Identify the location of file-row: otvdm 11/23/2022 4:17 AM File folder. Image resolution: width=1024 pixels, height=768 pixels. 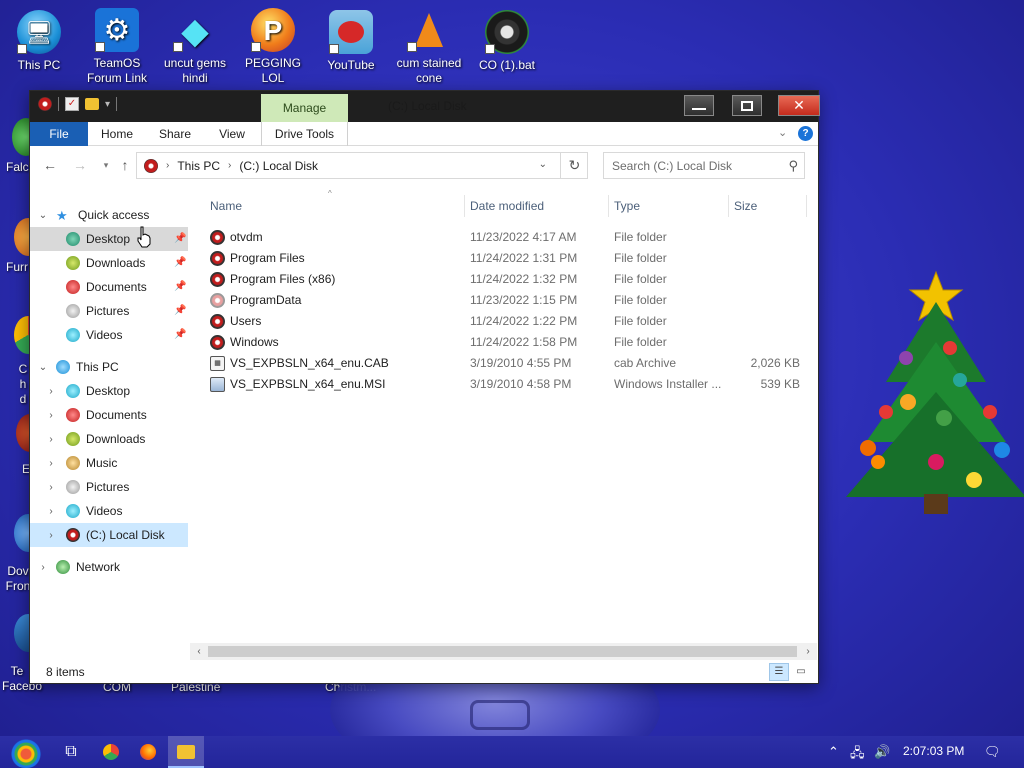
(508, 237).